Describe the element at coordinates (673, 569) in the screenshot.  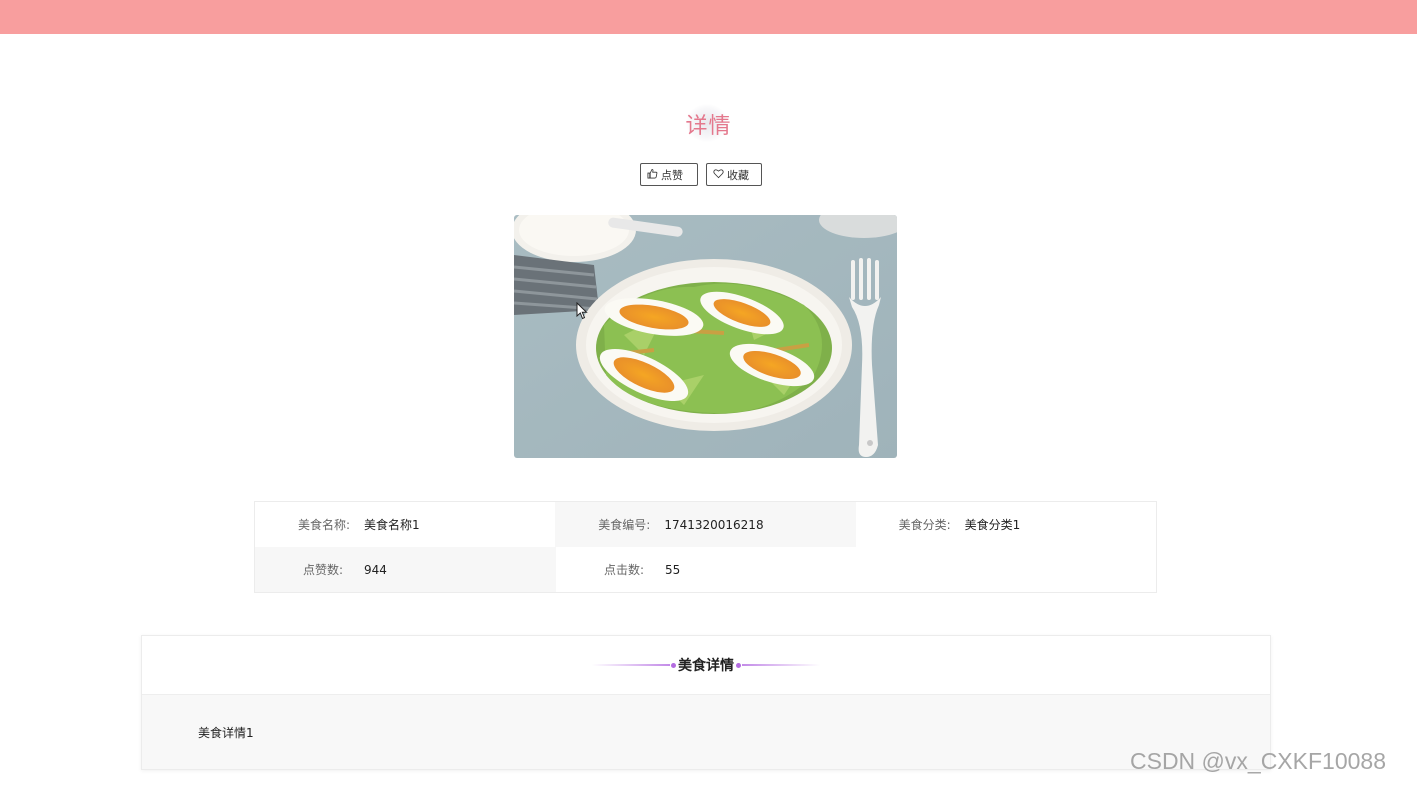
I see `info-value: 55` at that location.